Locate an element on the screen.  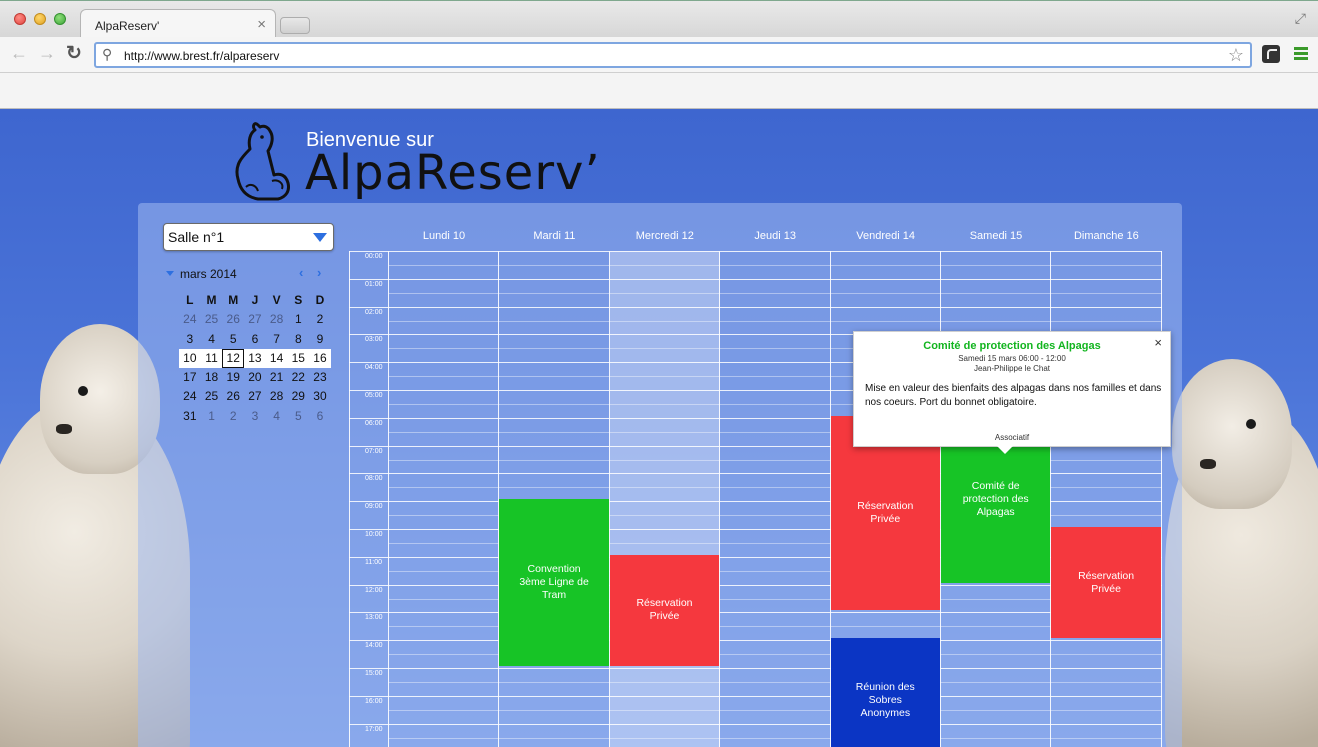
minimize-window-button is located at coordinates (40, 19).